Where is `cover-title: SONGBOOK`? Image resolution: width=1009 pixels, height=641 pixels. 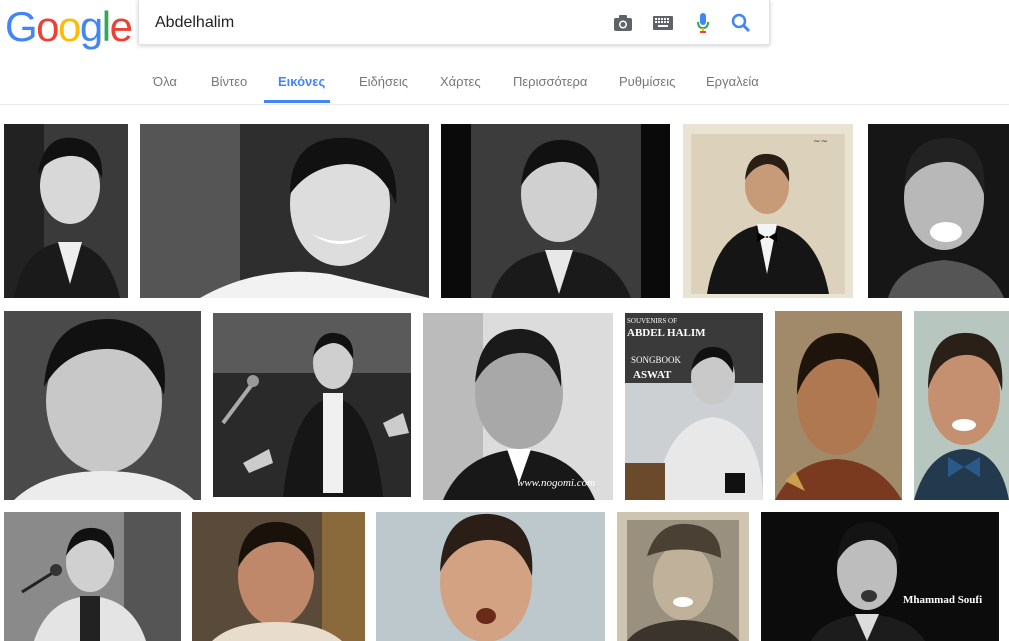 cover-title: SONGBOOK is located at coordinates (656, 360).